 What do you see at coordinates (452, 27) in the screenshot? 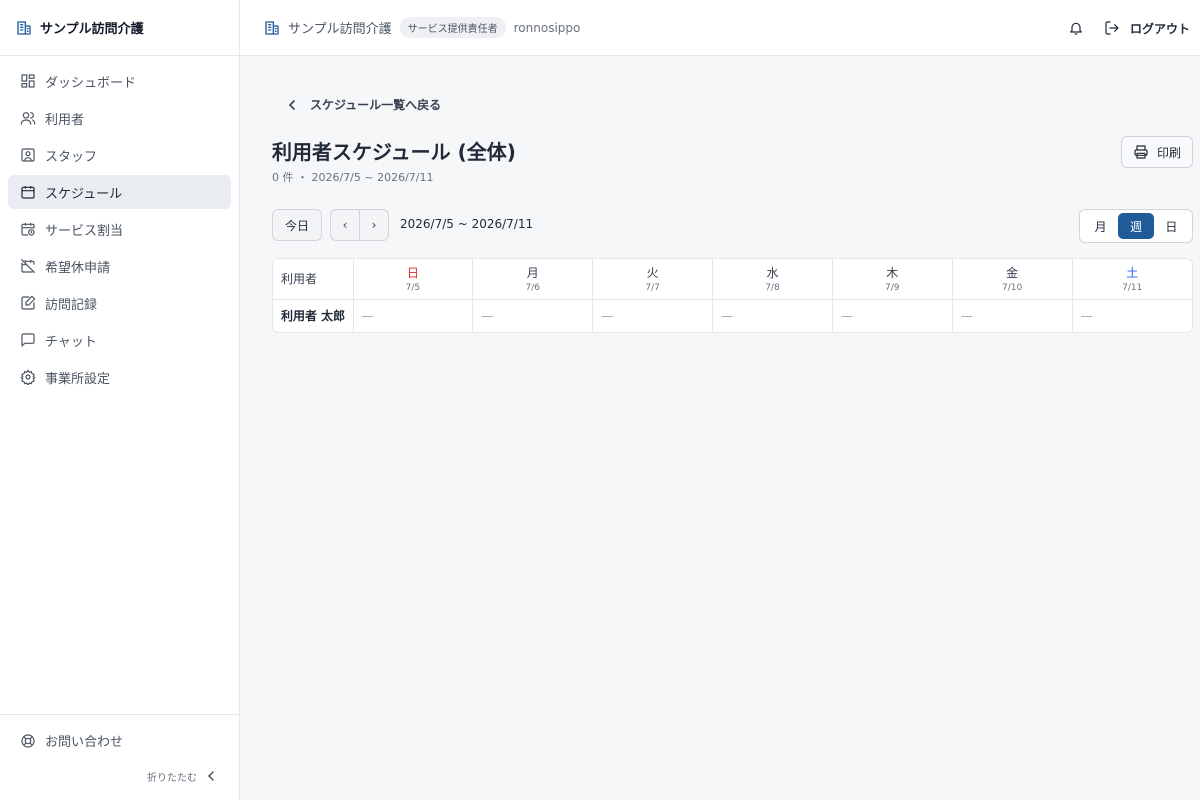
I see `role-badge: サービス提供責任者` at bounding box center [452, 27].